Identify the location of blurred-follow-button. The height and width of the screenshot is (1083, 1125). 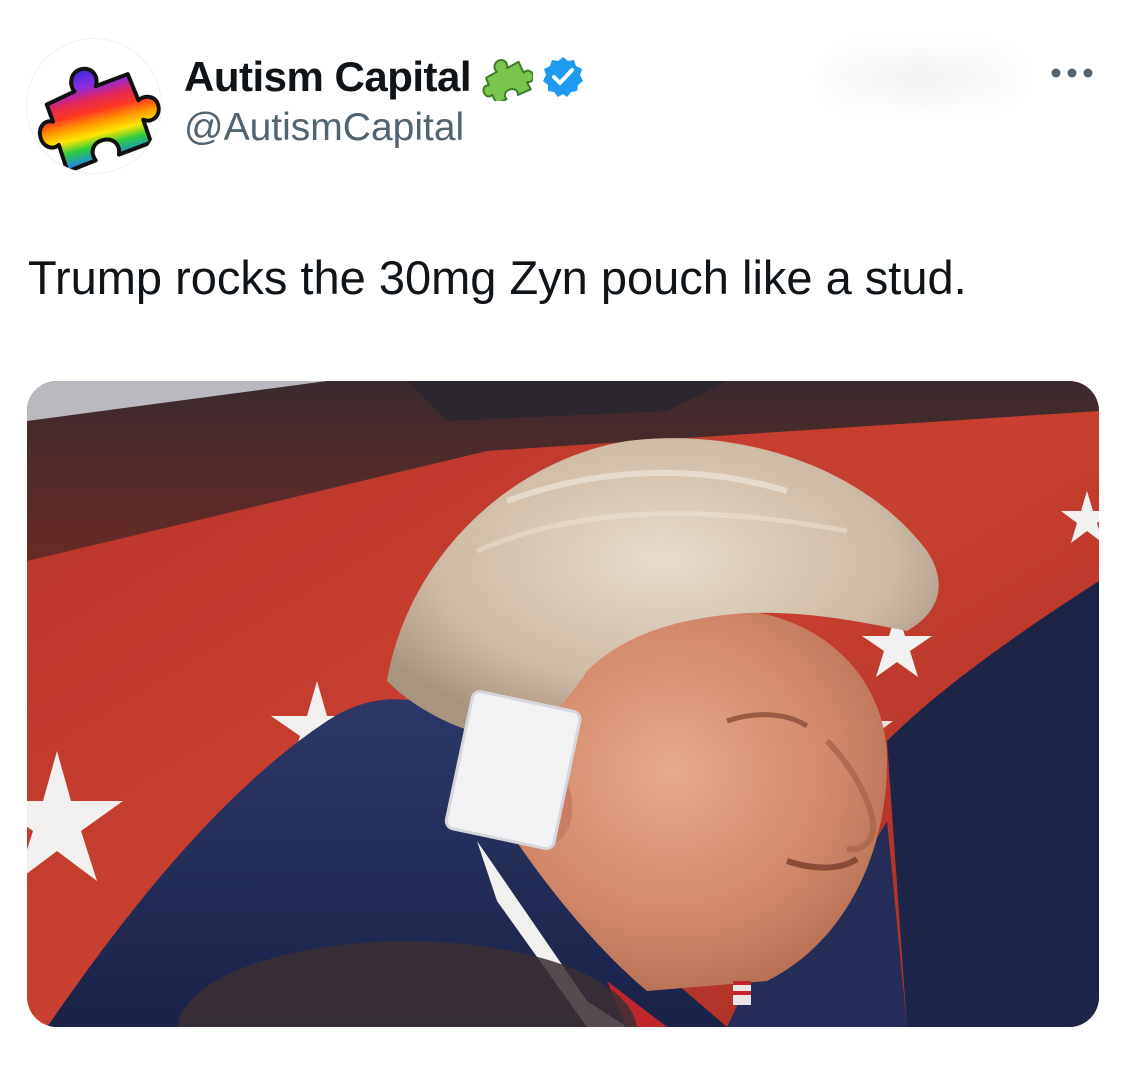
(922, 77).